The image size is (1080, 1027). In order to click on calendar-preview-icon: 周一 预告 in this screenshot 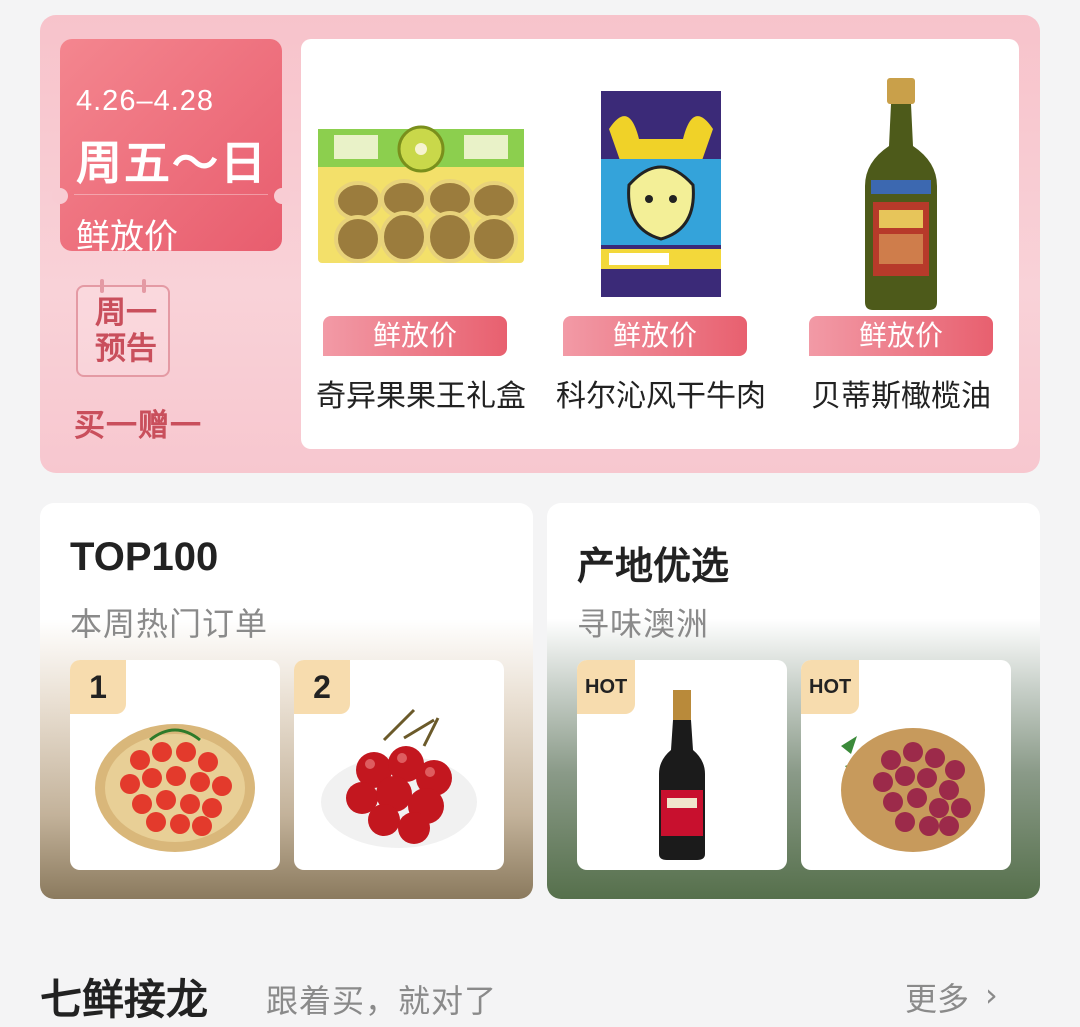, I will do `click(123, 328)`.